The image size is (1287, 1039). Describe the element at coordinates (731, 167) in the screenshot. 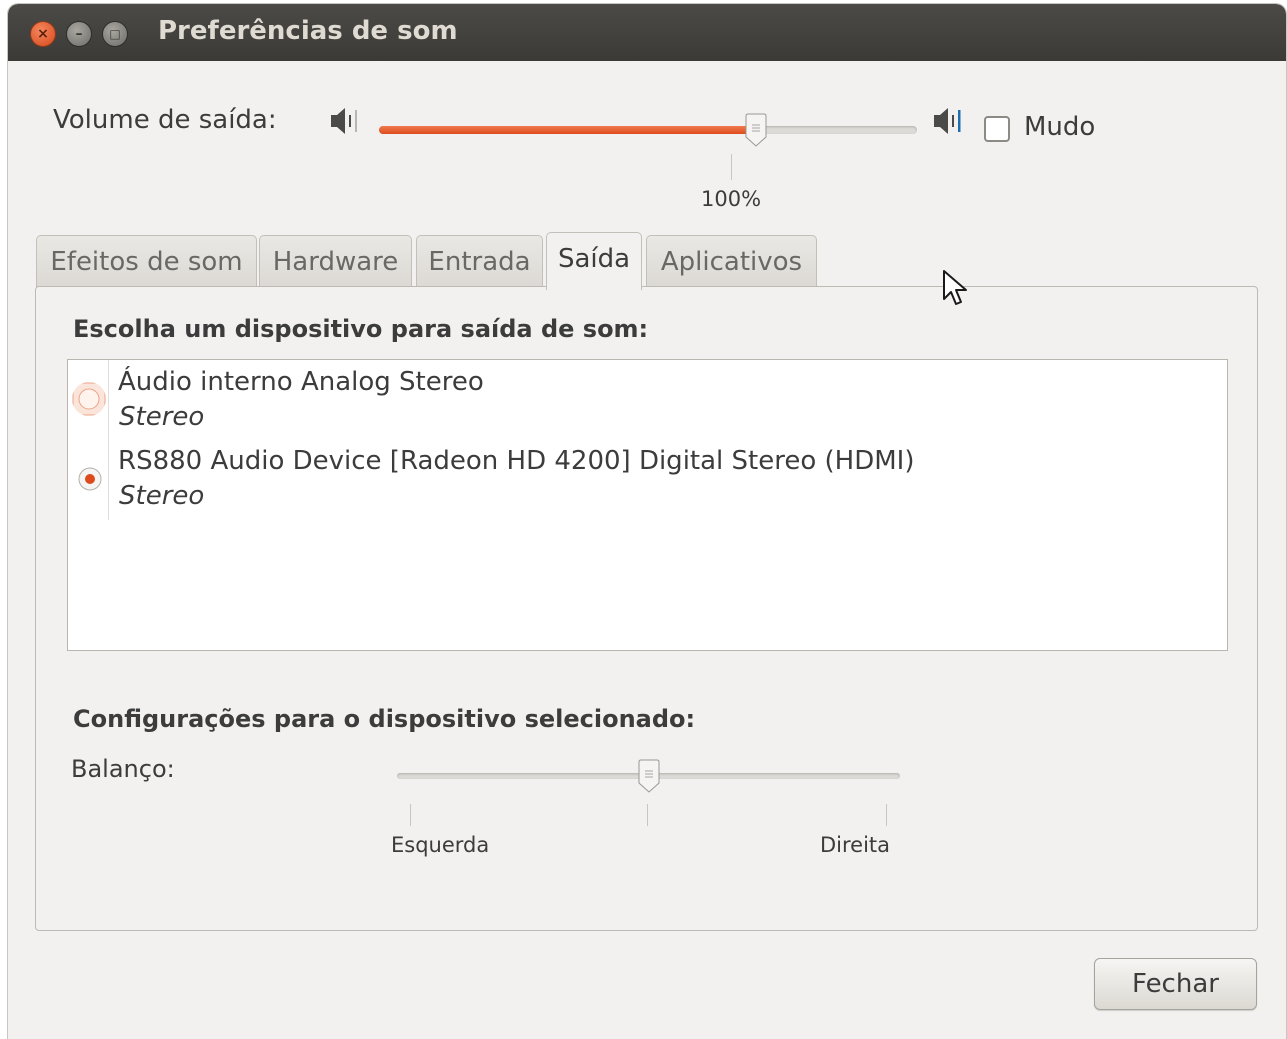

I see `volume-100-tick` at that location.